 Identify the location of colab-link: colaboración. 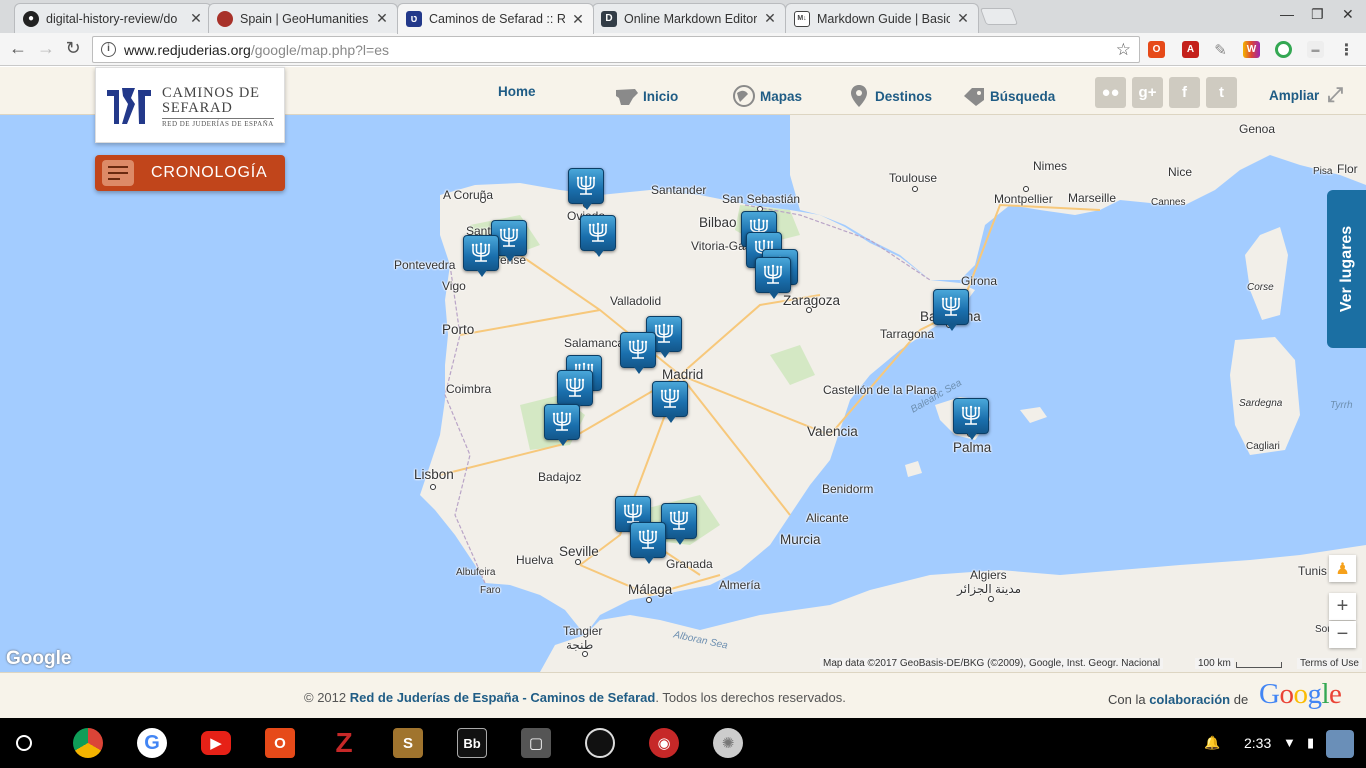
(1189, 699).